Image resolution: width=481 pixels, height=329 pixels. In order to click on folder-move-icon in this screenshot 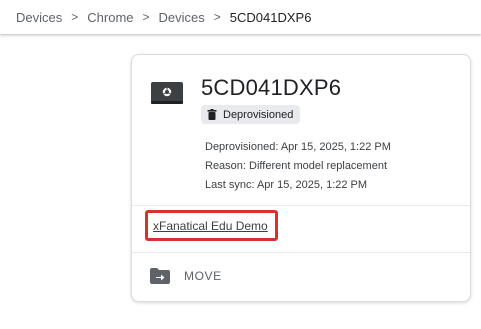, I will do `click(160, 276)`.